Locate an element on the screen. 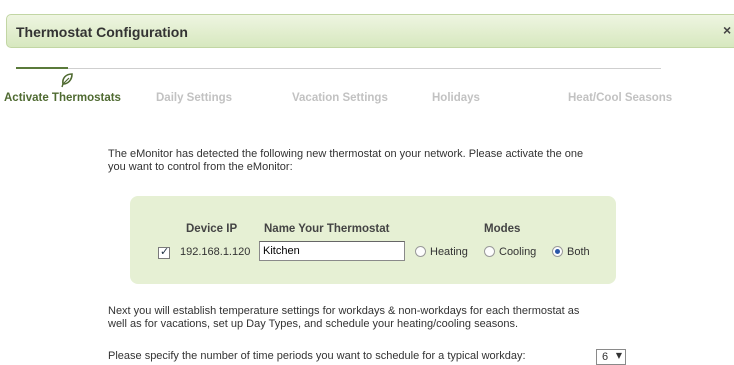 This screenshot has height=365, width=734. mode-both-radio is located at coordinates (557, 251).